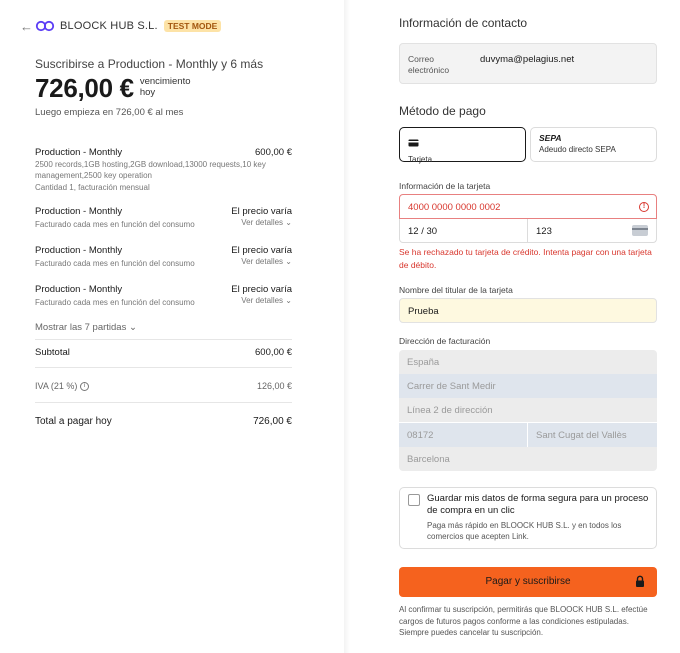 Image resolution: width=680 pixels, height=653 pixels. I want to click on pay-subscribe-button: Pagar y suscribirse, so click(528, 582).